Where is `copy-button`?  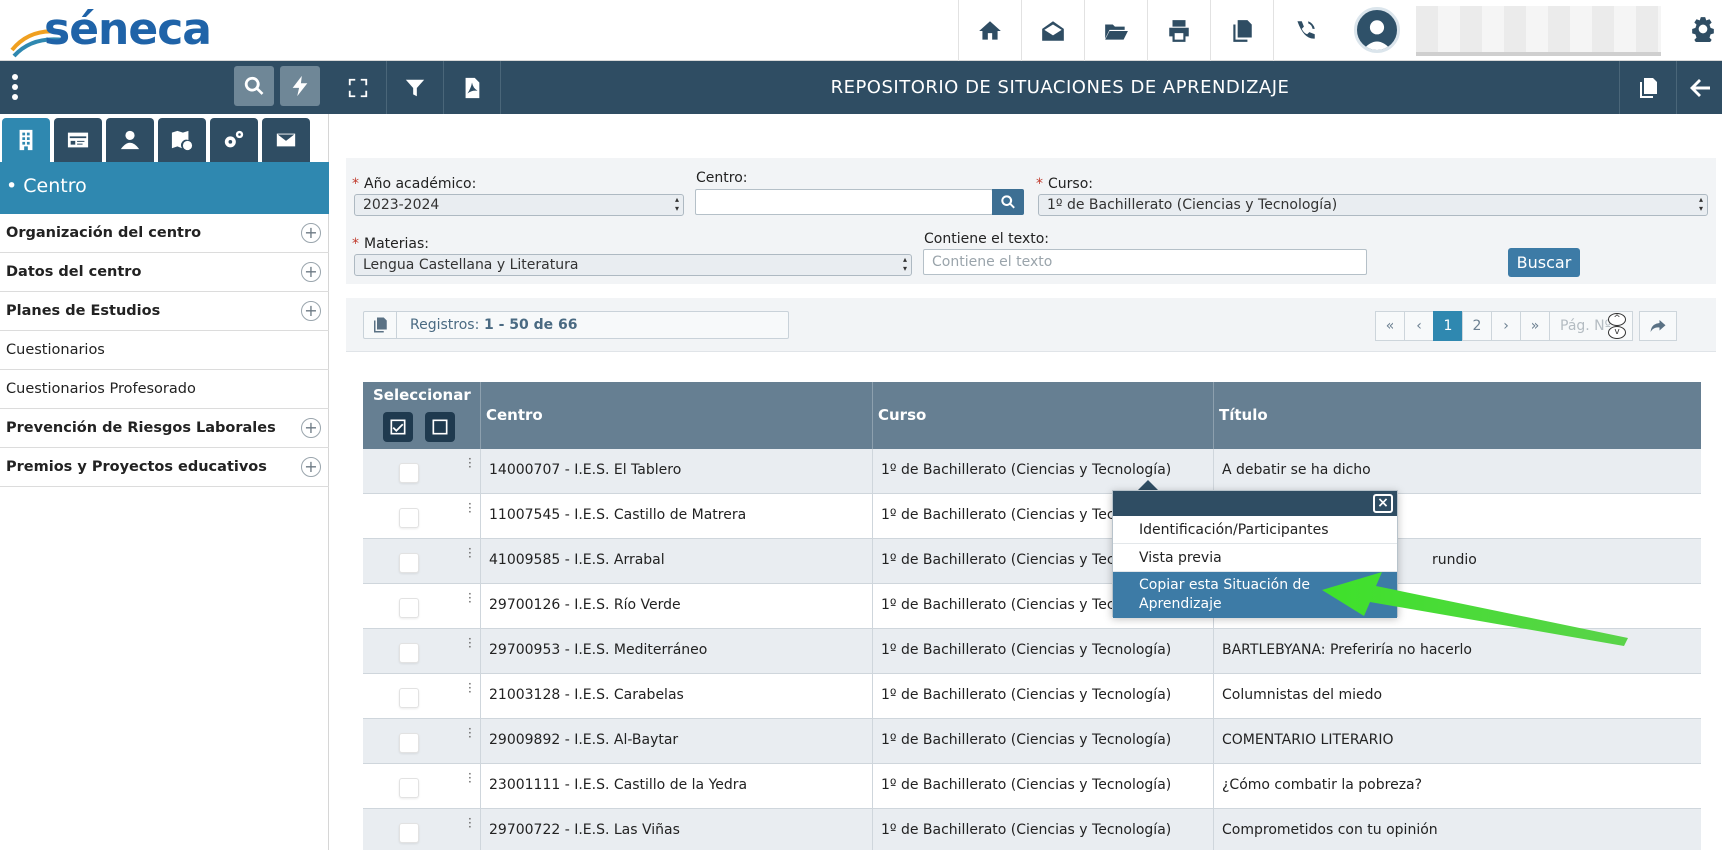 copy-button is located at coordinates (1241, 30).